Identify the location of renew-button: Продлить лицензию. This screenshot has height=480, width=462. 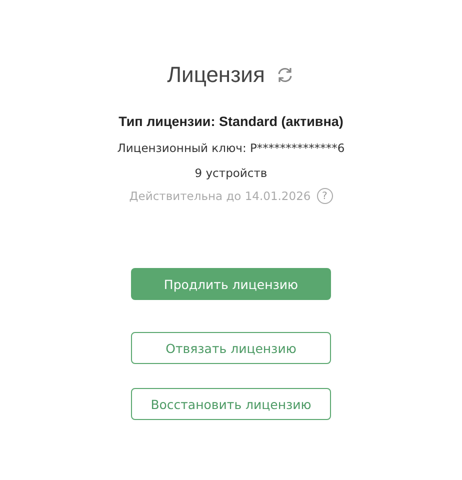
(231, 284).